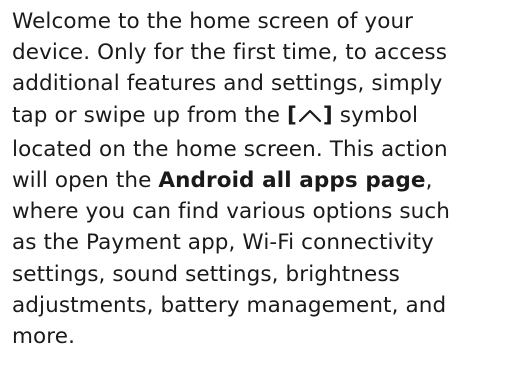  Describe the element at coordinates (149, 115) in the screenshot. I see `help-line-4-text-start: tap or swipe up from the` at that location.